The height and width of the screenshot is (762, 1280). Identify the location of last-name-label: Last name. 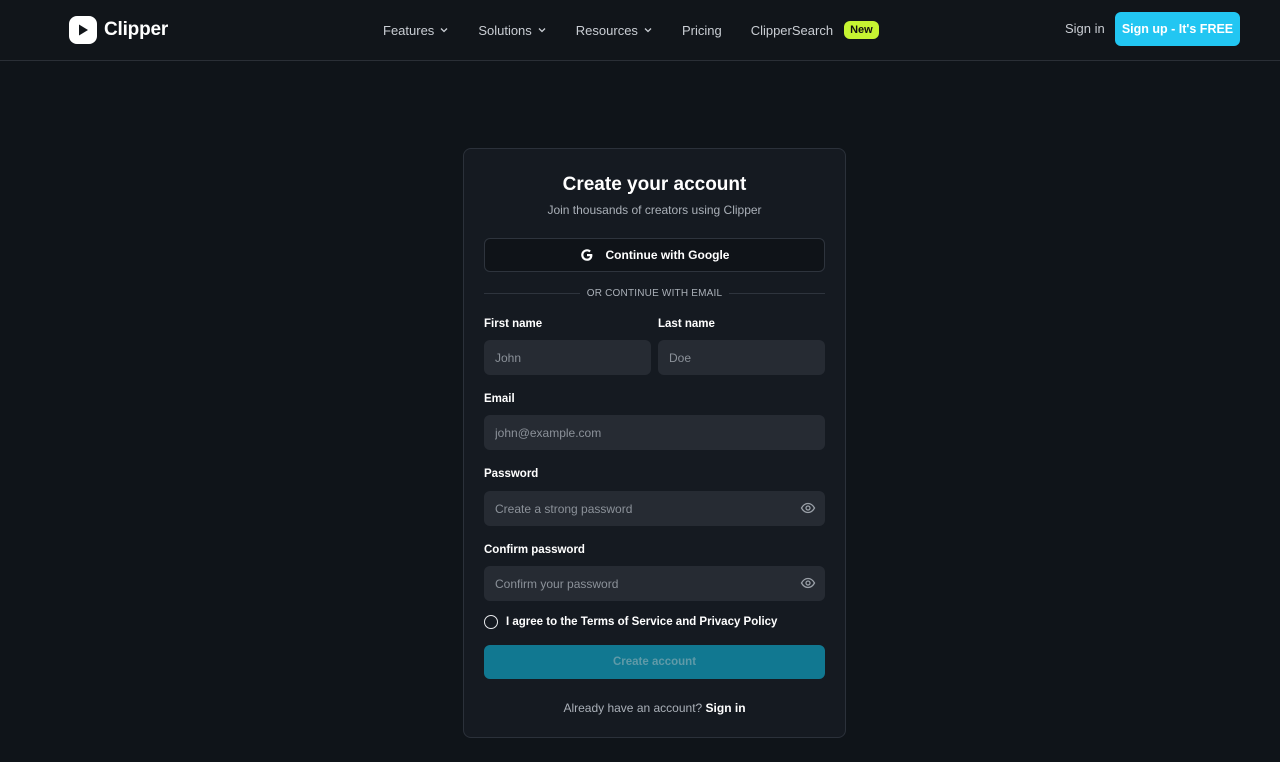
(686, 324).